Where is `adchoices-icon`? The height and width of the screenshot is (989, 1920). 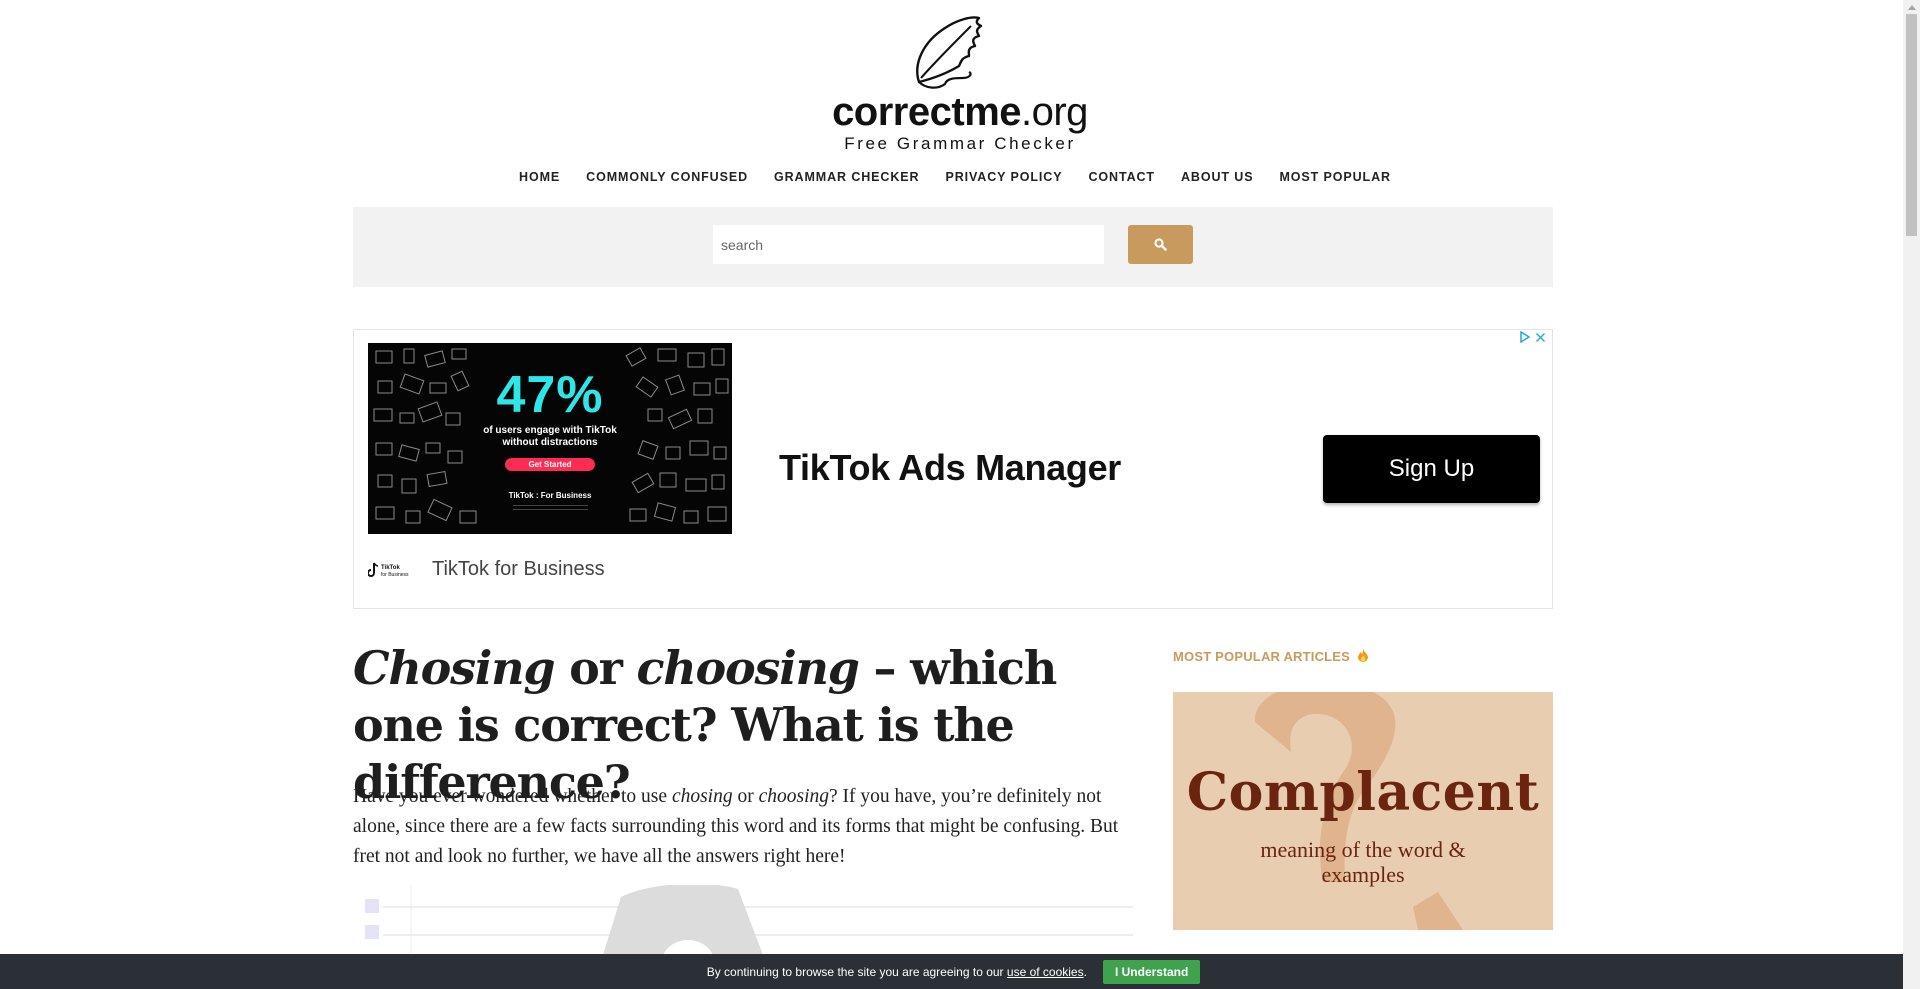
adchoices-icon is located at coordinates (1525, 337).